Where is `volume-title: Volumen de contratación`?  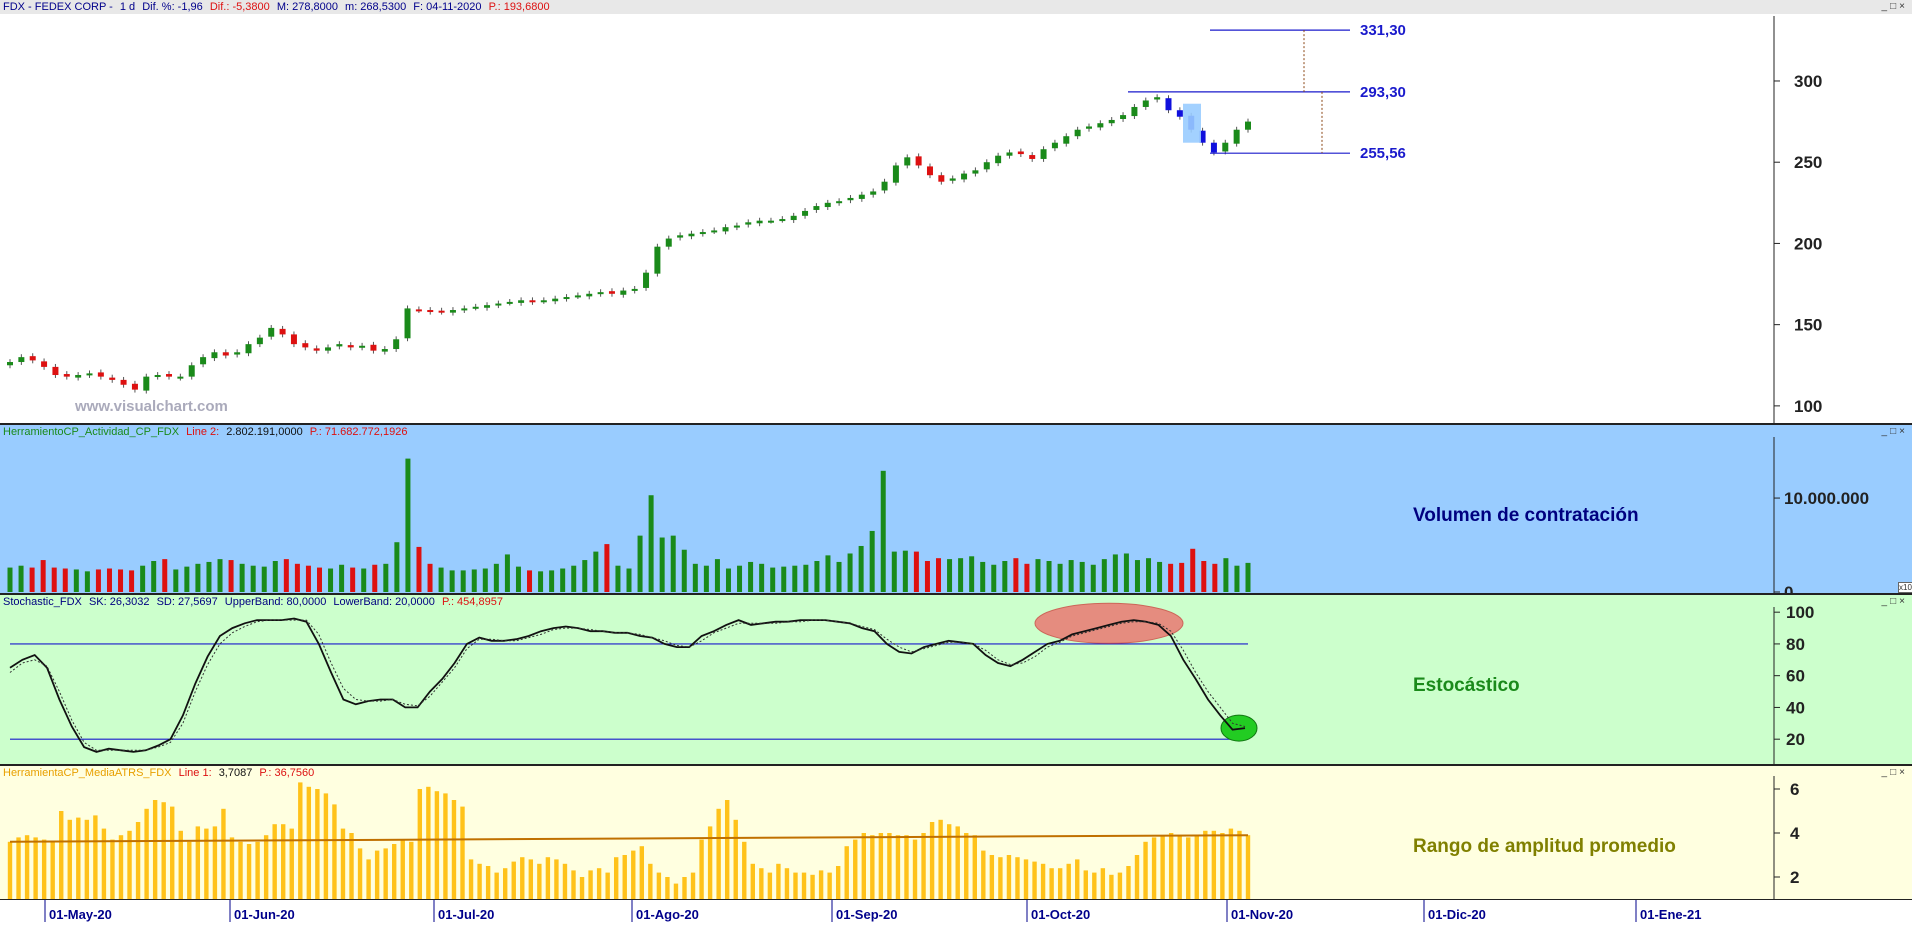
volume-title: Volumen de contratación is located at coordinates (1526, 515).